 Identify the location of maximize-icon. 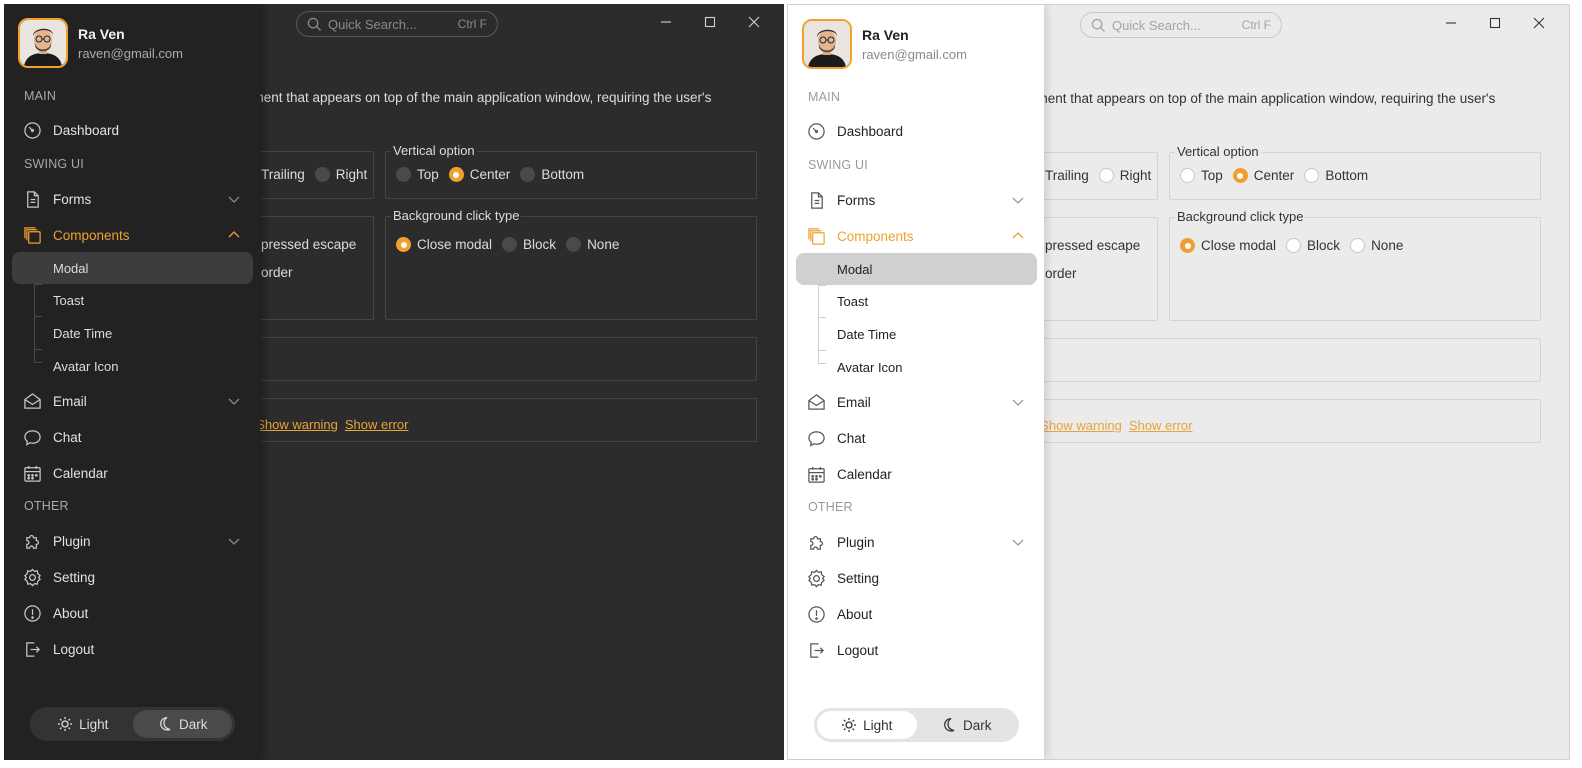
(710, 22).